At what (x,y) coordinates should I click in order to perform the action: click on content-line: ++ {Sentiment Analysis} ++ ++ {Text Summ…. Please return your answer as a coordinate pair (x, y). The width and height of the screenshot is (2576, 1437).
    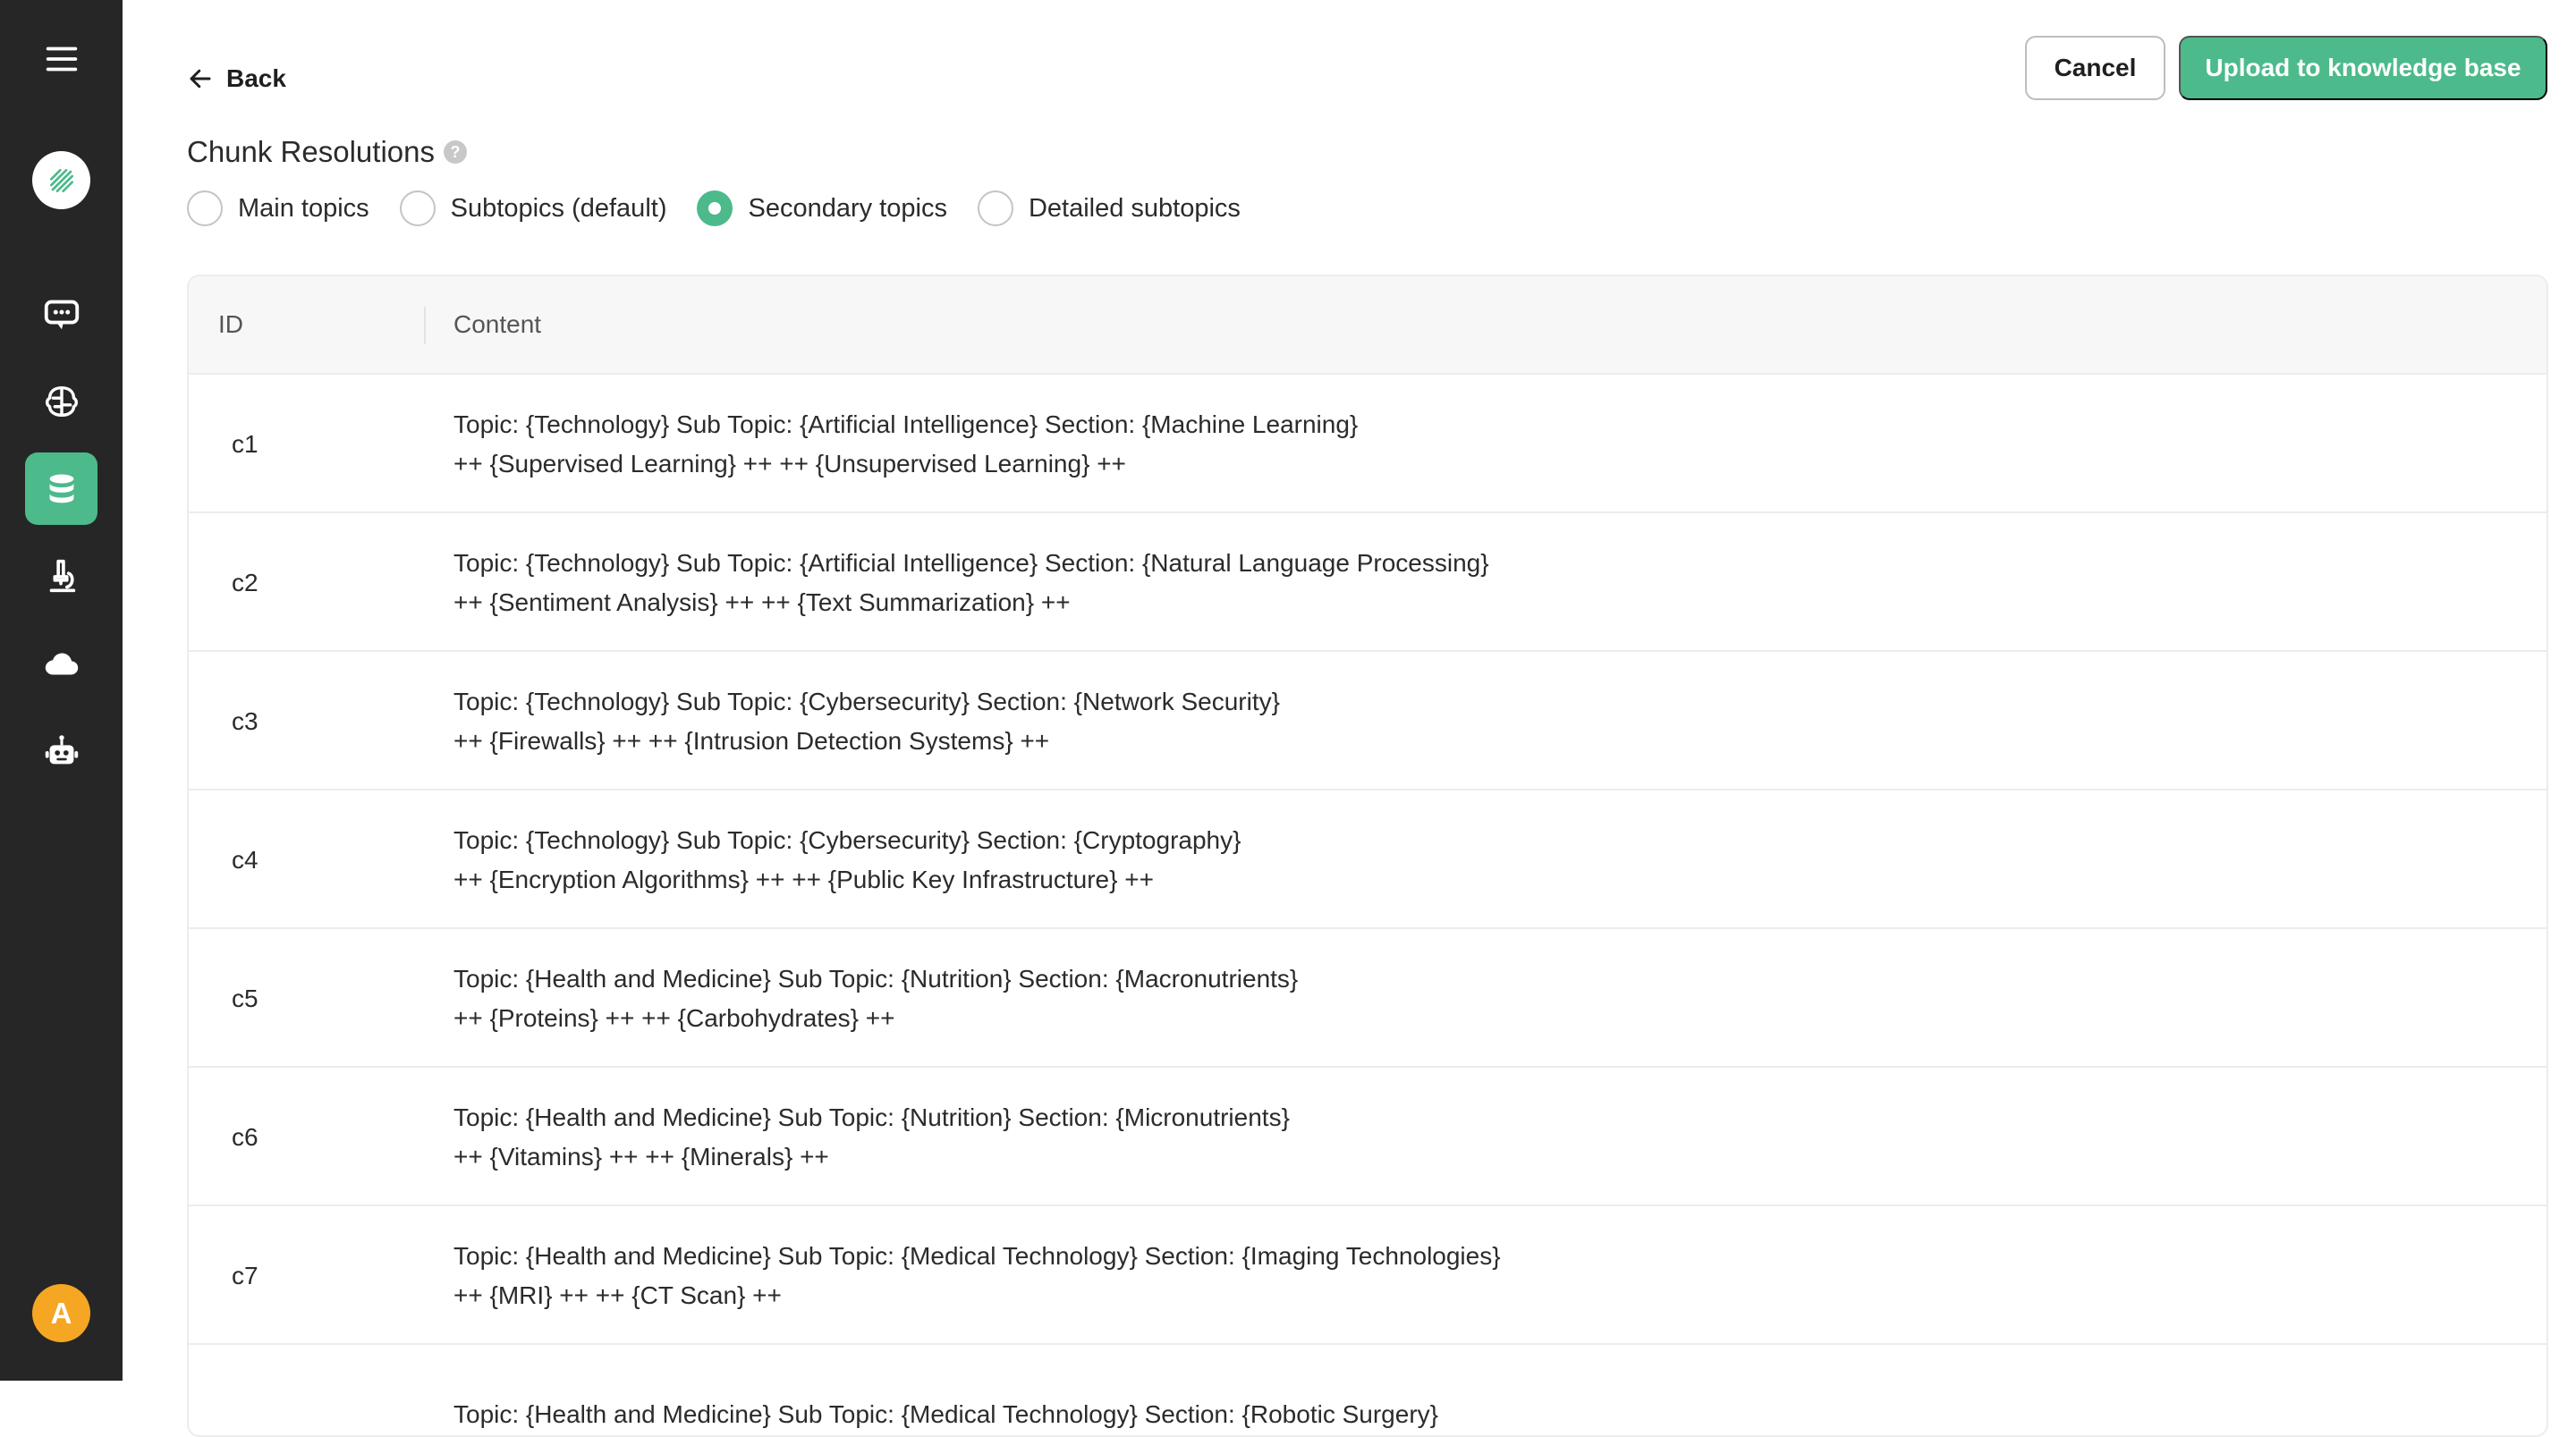
    Looking at the image, I should click on (762, 602).